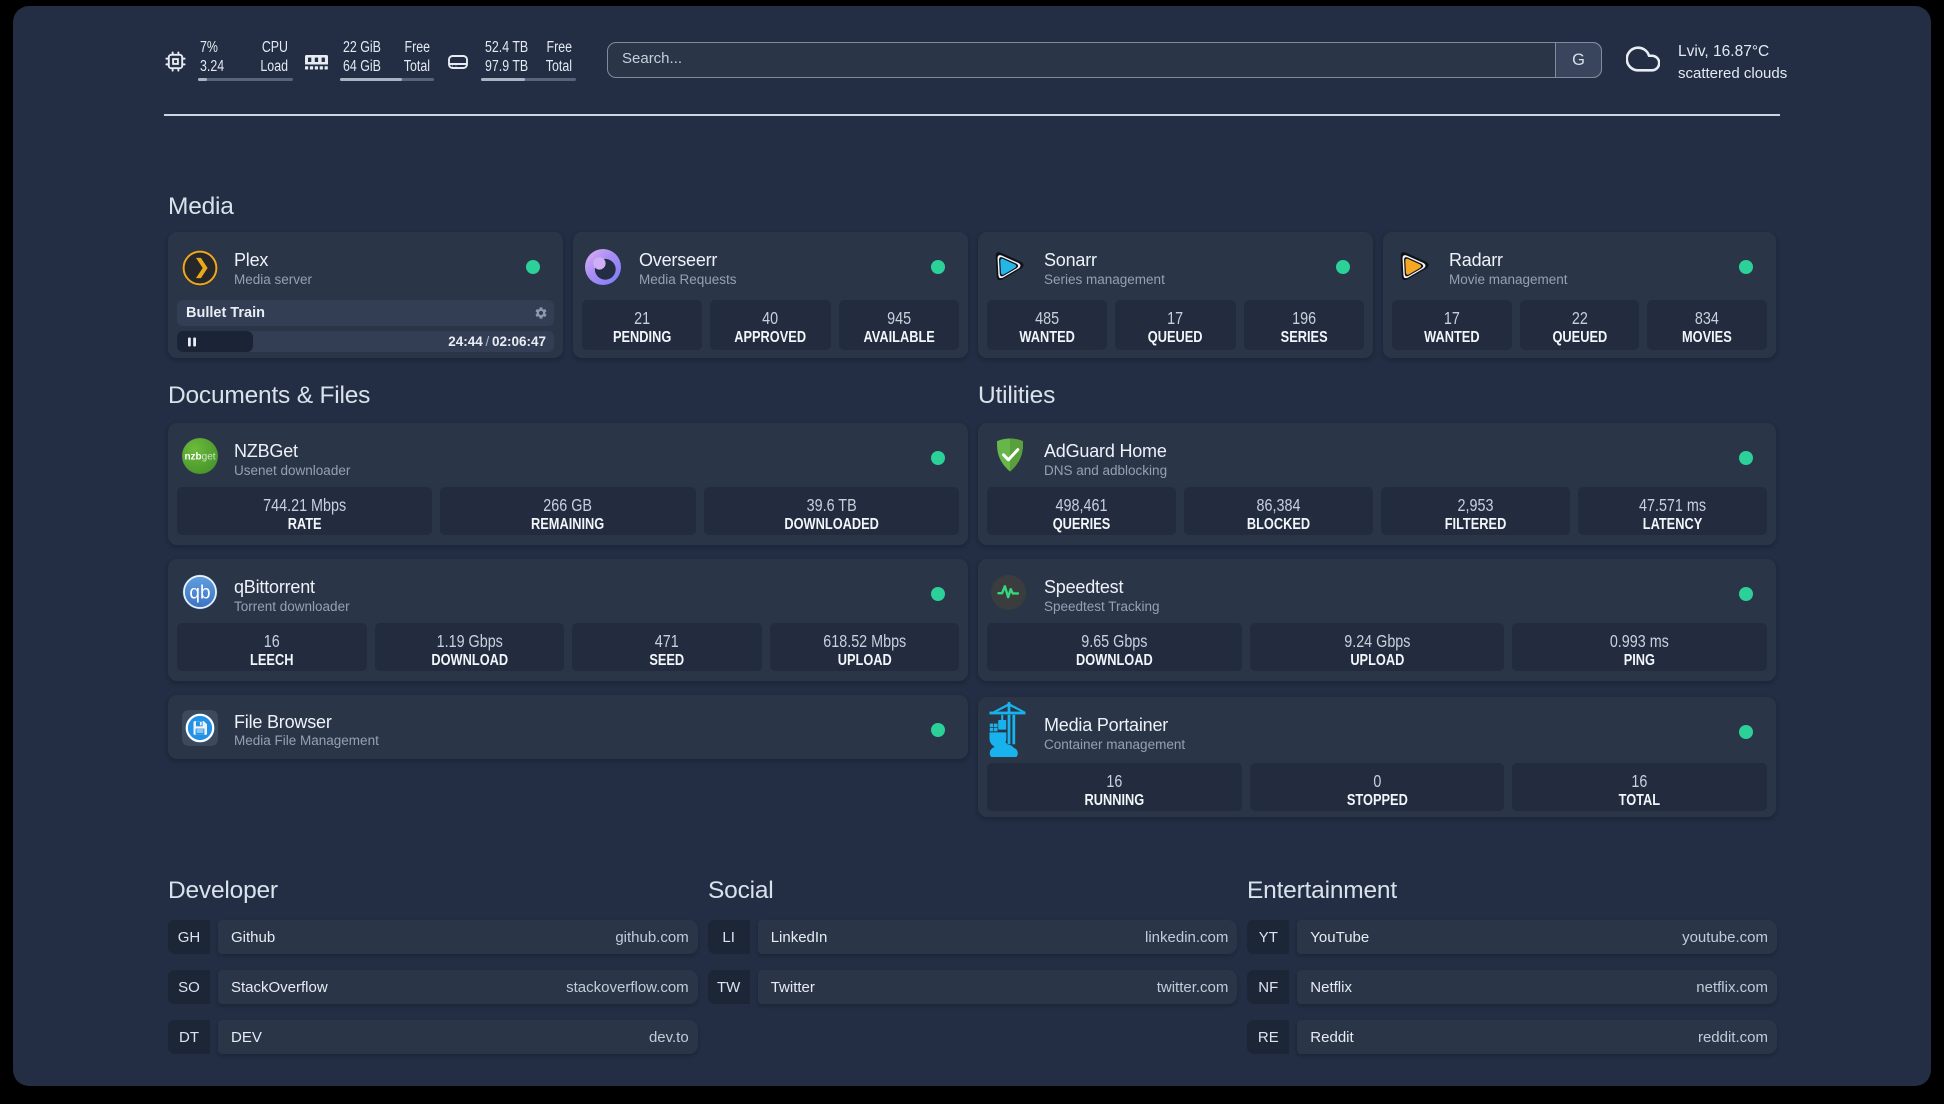 The image size is (1944, 1104). I want to click on svg-text: qb, so click(199, 593).